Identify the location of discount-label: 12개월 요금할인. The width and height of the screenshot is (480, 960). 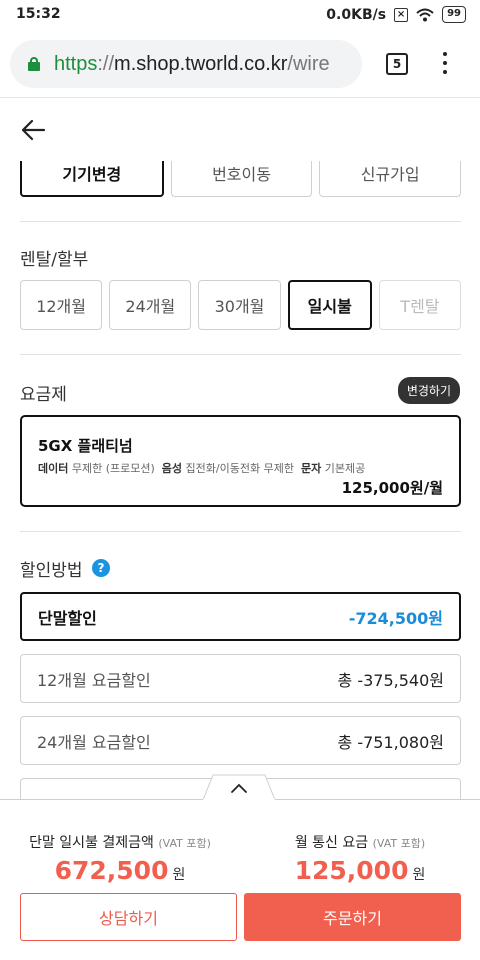
(94, 680).